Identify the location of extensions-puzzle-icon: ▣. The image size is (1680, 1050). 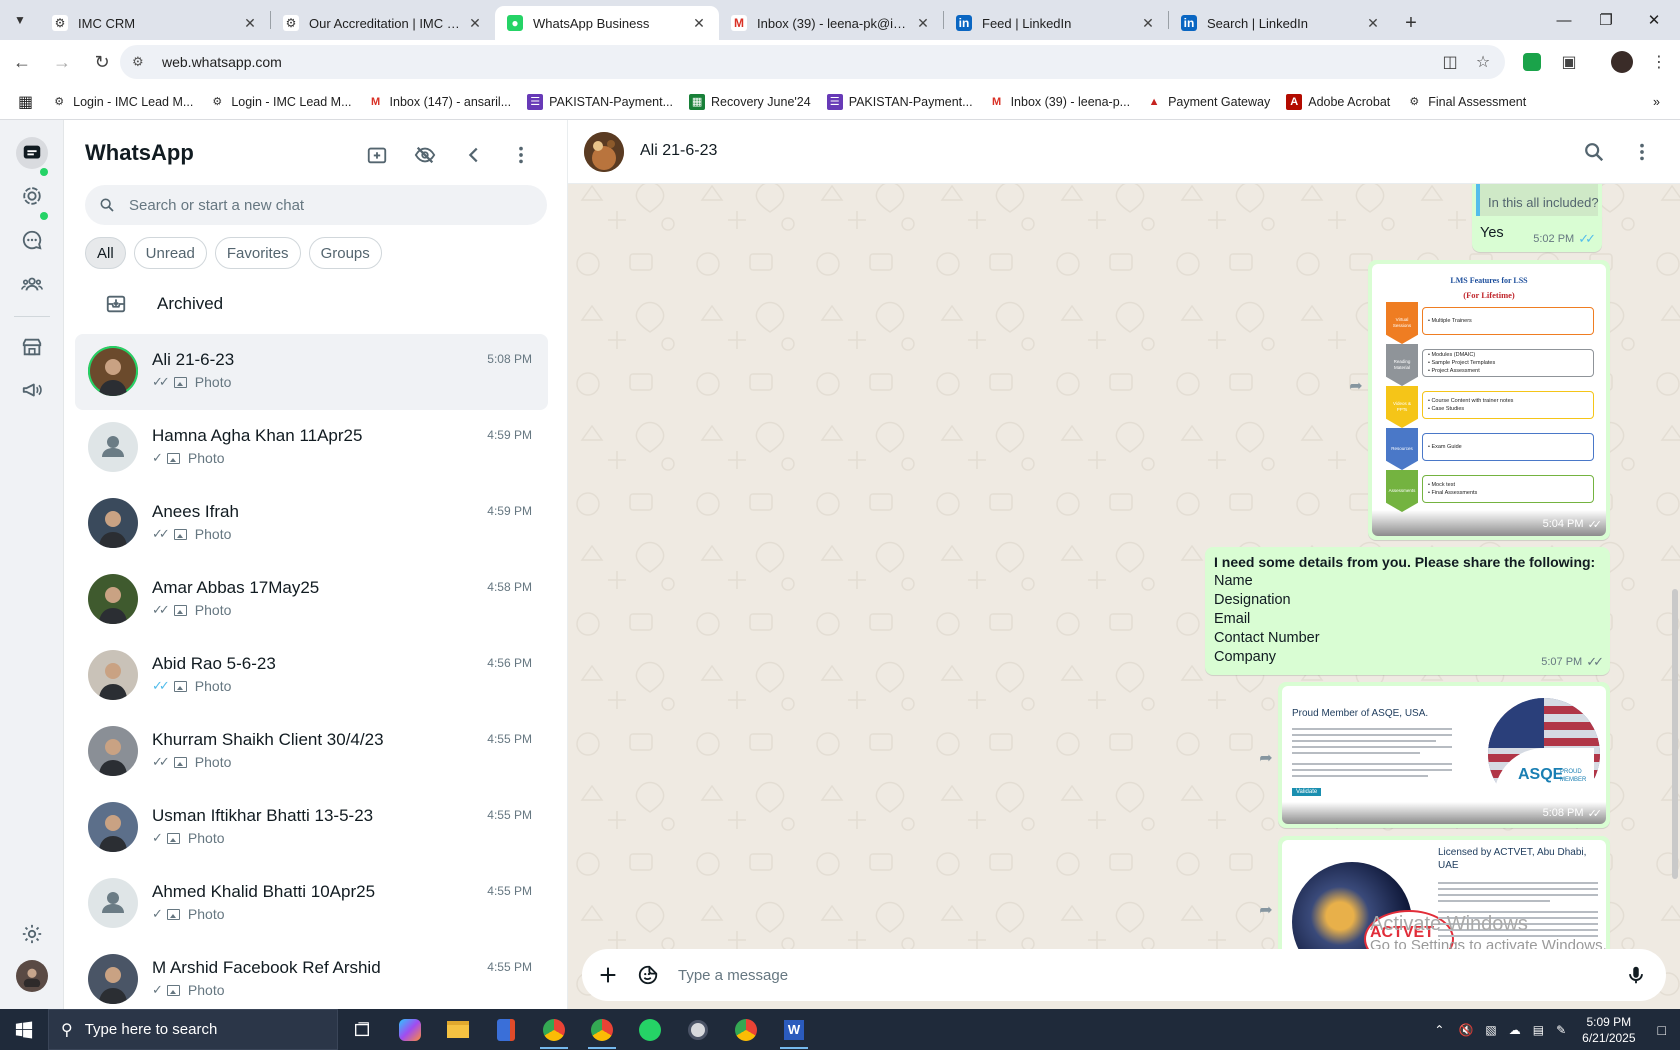
(1569, 62).